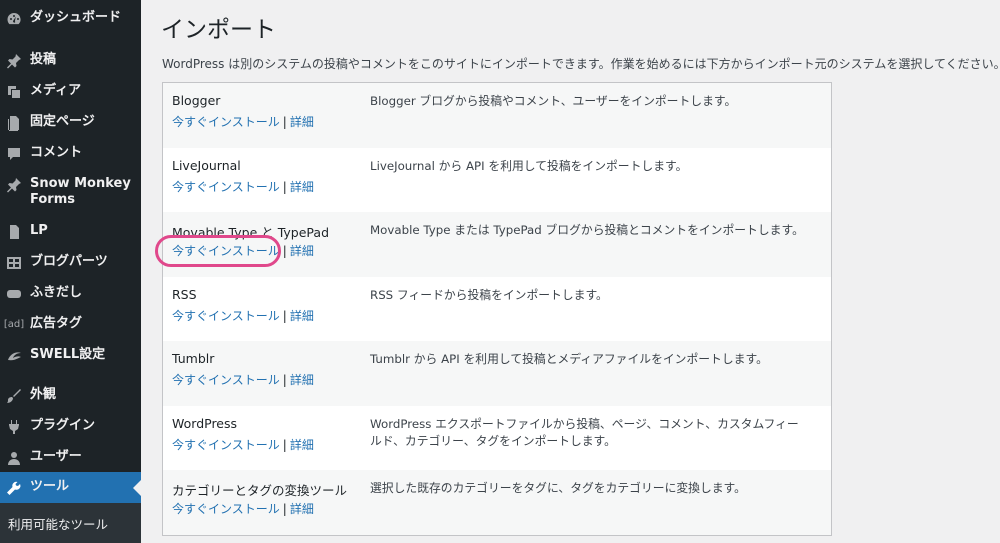  I want to click on importer-name: RSS, so click(184, 294).